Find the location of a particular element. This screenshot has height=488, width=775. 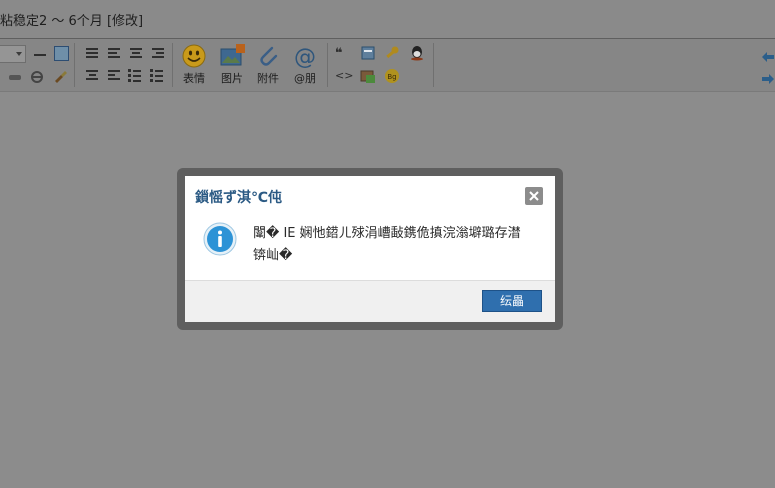

unlink-icon is located at coordinates (37, 77).